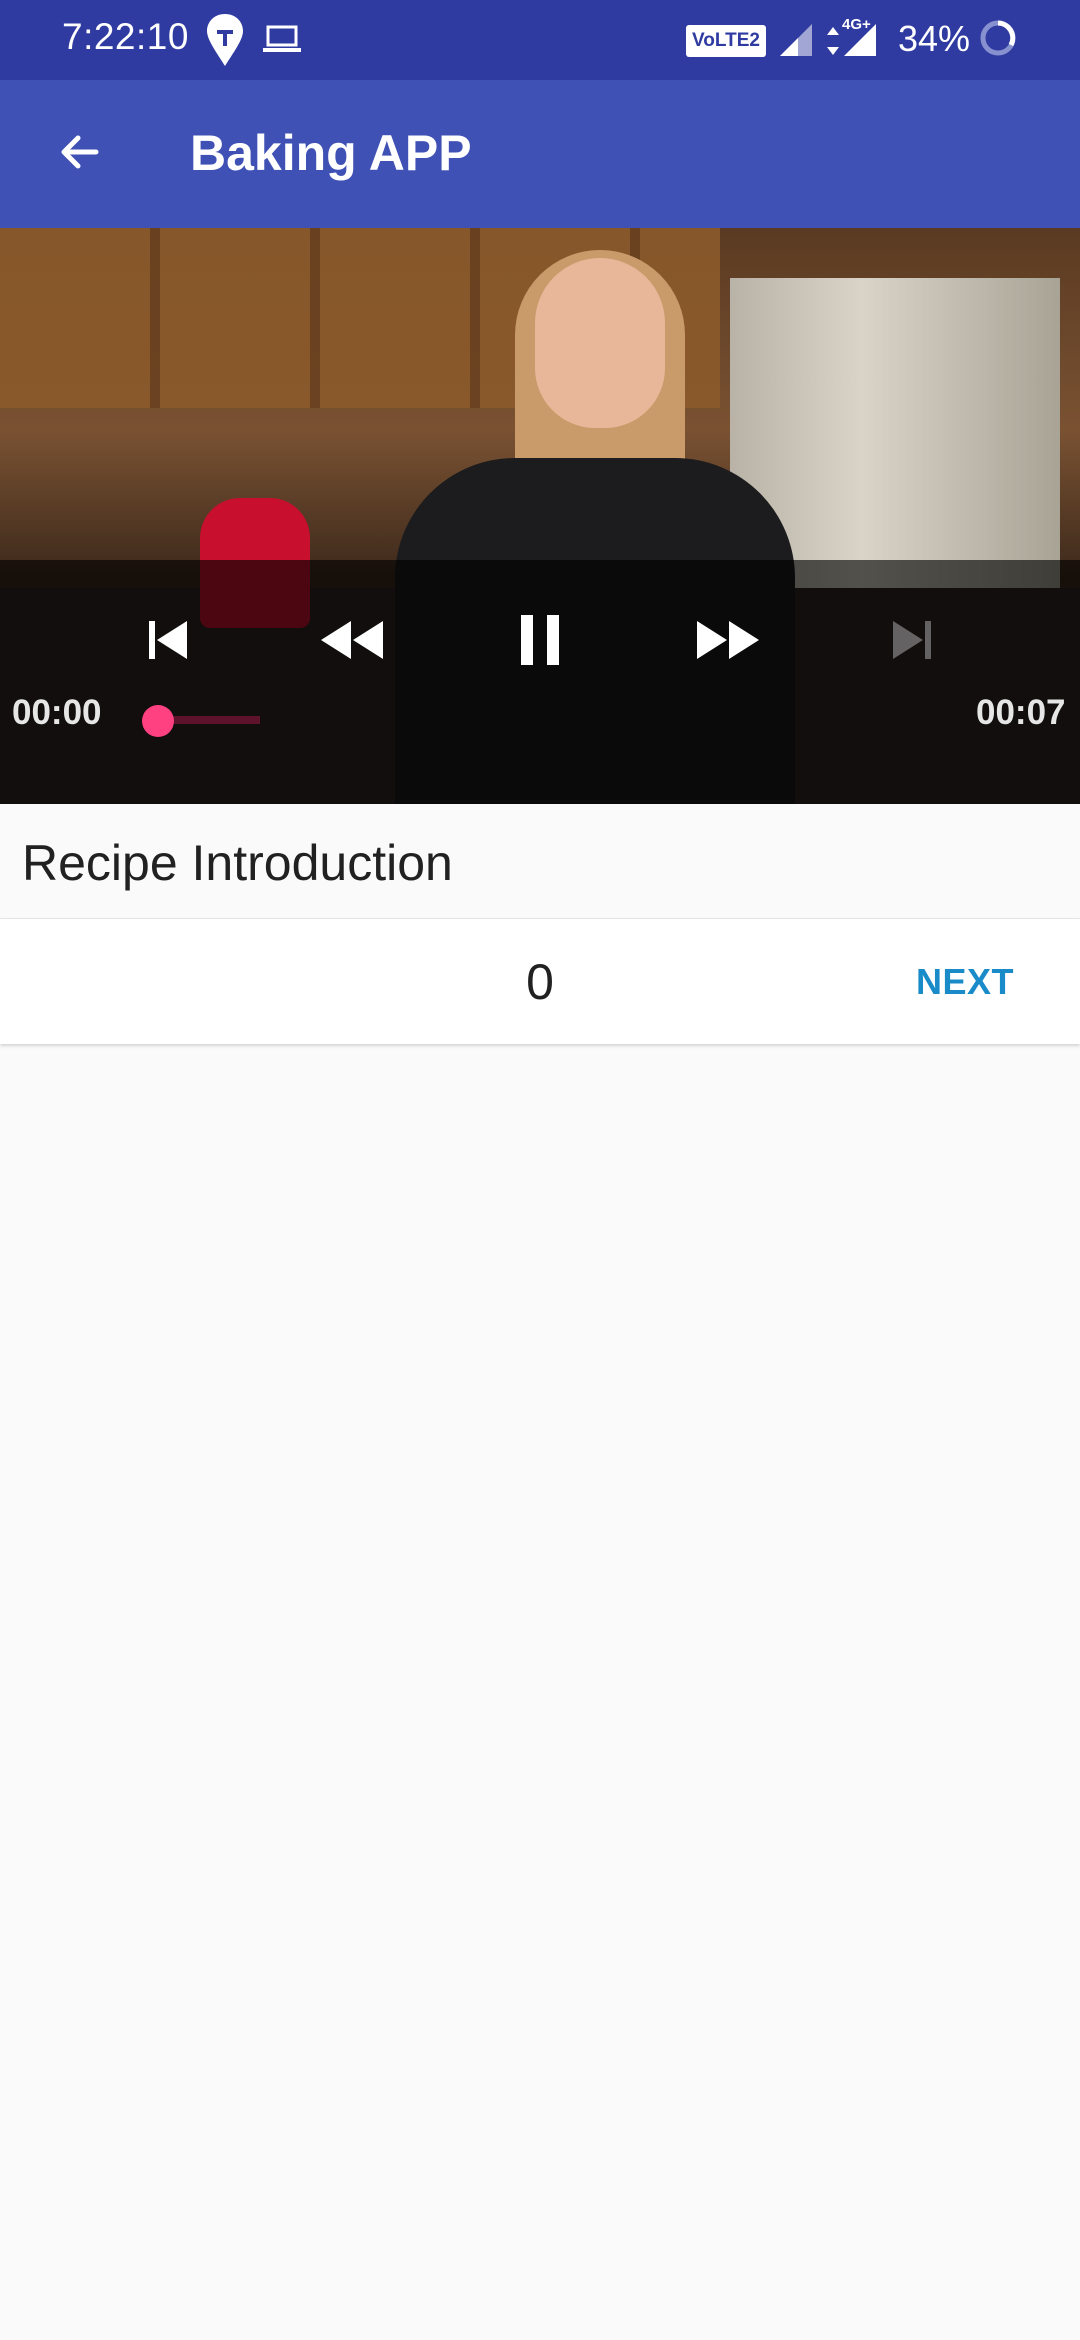 The height and width of the screenshot is (2340, 1080). Describe the element at coordinates (540, 154) in the screenshot. I see `app-bar: Baking APP` at that location.